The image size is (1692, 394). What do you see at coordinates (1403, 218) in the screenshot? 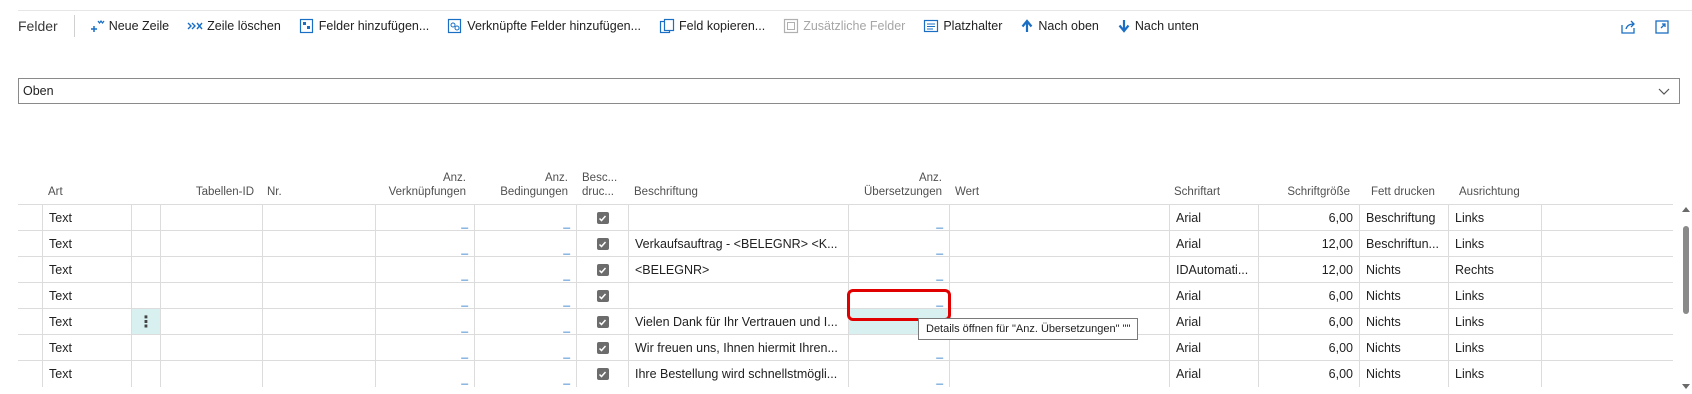
I see `cell-fett-drucken: Beschriftung` at bounding box center [1403, 218].